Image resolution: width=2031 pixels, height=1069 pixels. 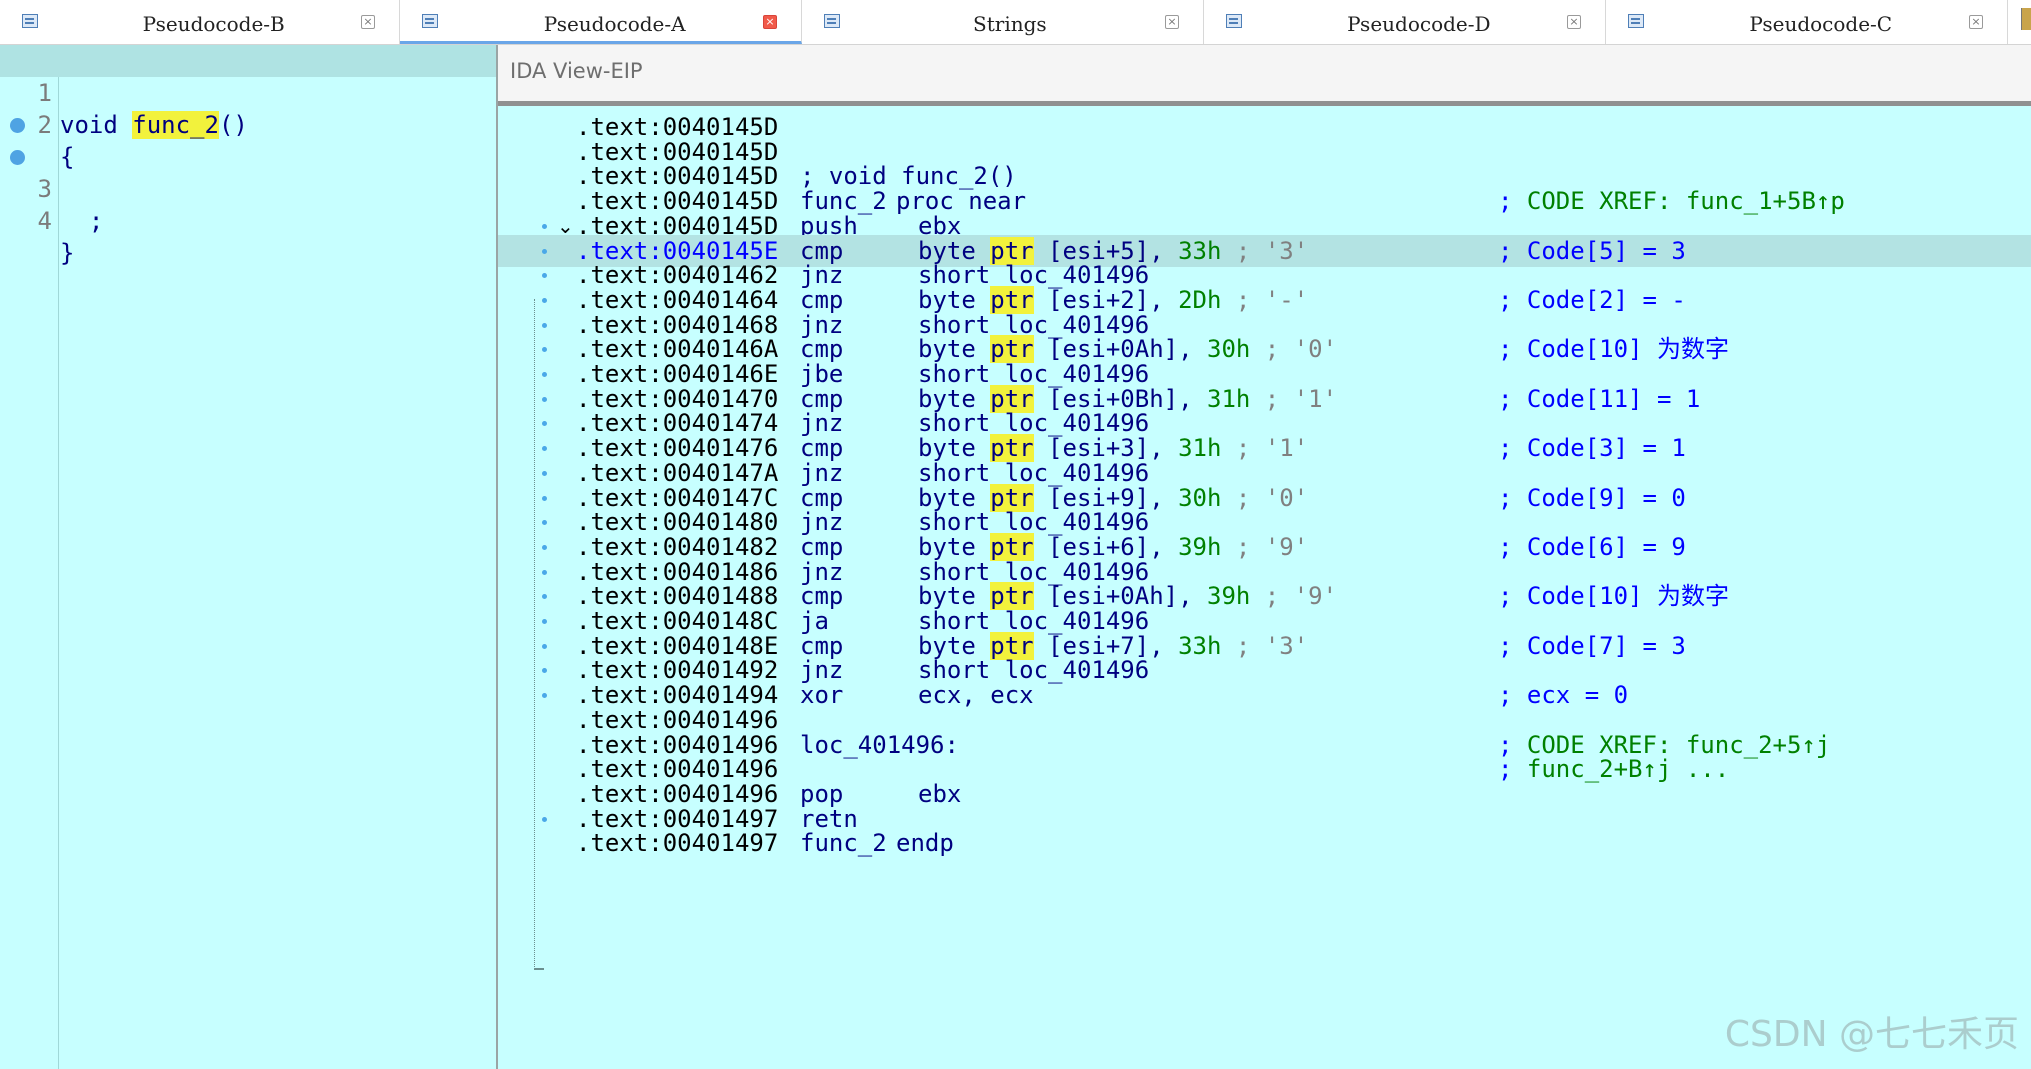 I want to click on pseudocode-line: 2 {, so click(x=248, y=124).